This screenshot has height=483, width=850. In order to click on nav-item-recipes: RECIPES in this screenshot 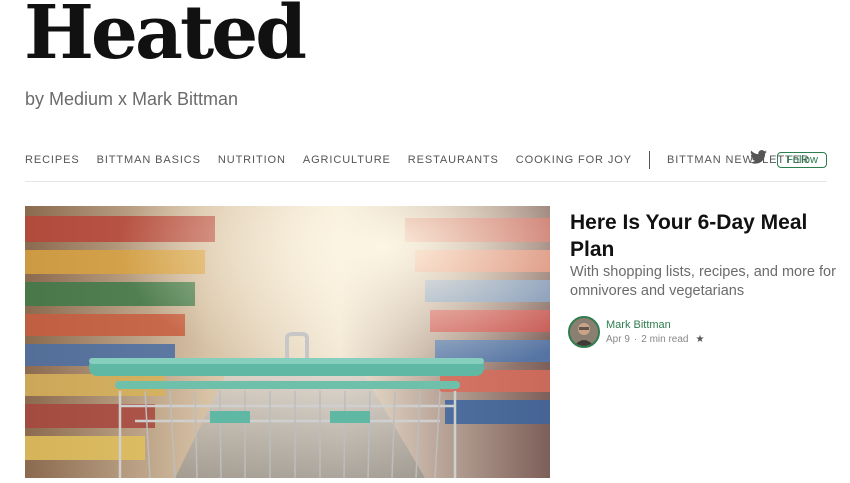, I will do `click(52, 160)`.